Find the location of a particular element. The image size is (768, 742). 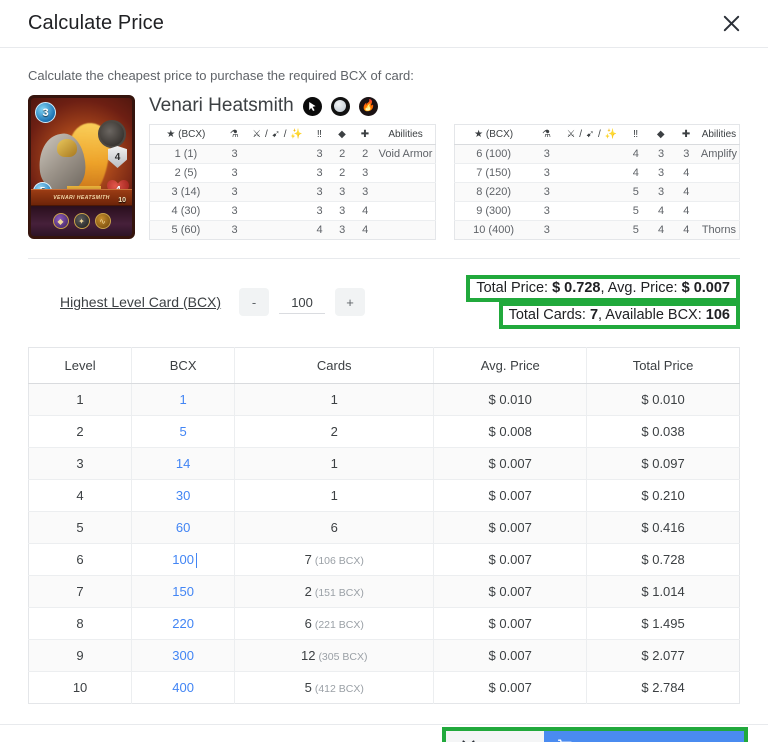

bcx-link: 400 is located at coordinates (183, 687).